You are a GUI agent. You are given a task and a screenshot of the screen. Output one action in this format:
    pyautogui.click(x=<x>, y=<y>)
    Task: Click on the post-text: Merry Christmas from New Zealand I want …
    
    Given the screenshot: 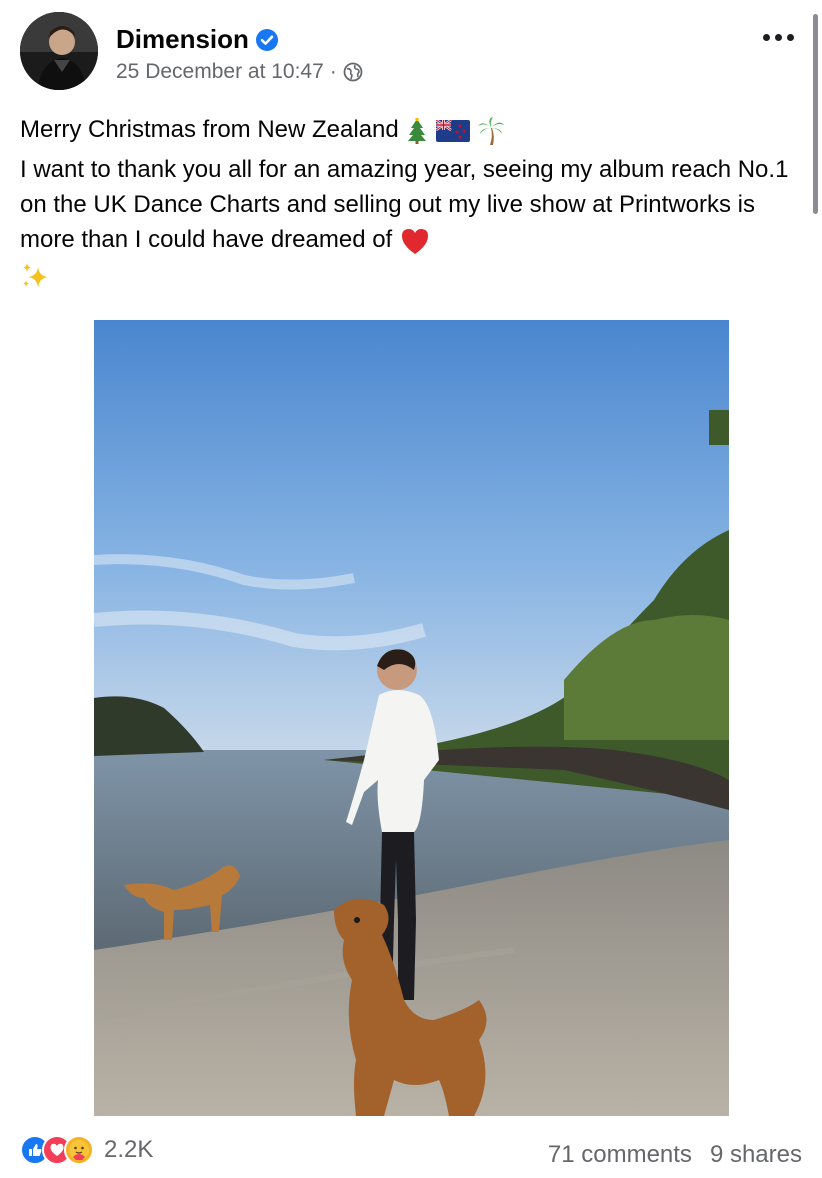 What is the action you would take?
    pyautogui.click(x=410, y=202)
    